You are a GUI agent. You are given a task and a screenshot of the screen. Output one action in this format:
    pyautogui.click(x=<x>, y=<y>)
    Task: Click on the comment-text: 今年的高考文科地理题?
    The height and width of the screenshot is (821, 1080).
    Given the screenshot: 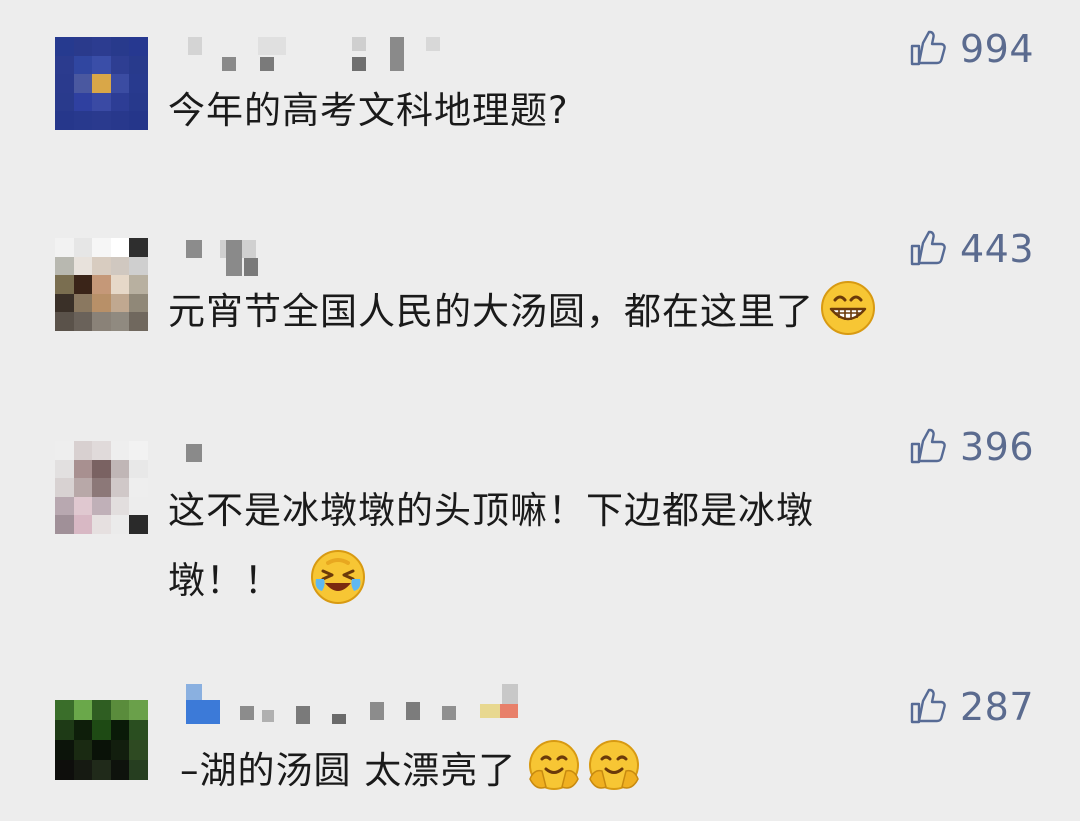 What is the action you would take?
    pyautogui.click(x=368, y=110)
    